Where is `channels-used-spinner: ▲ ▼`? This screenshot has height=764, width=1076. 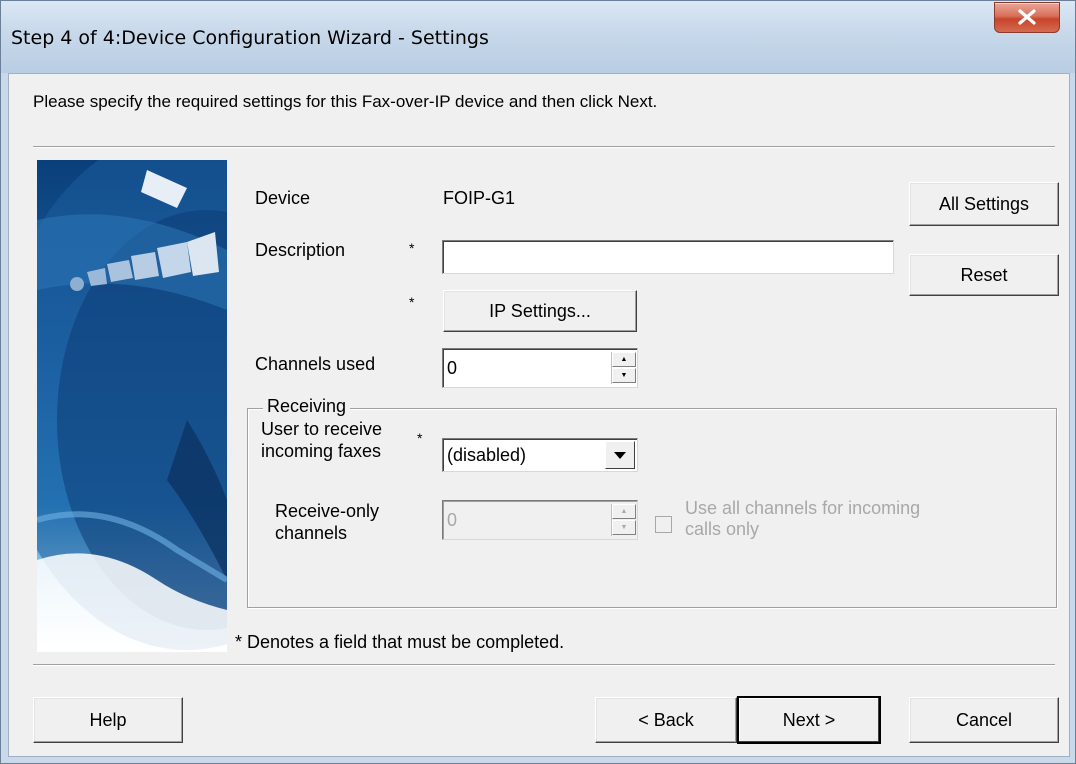
channels-used-spinner: ▲ ▼ is located at coordinates (624, 368).